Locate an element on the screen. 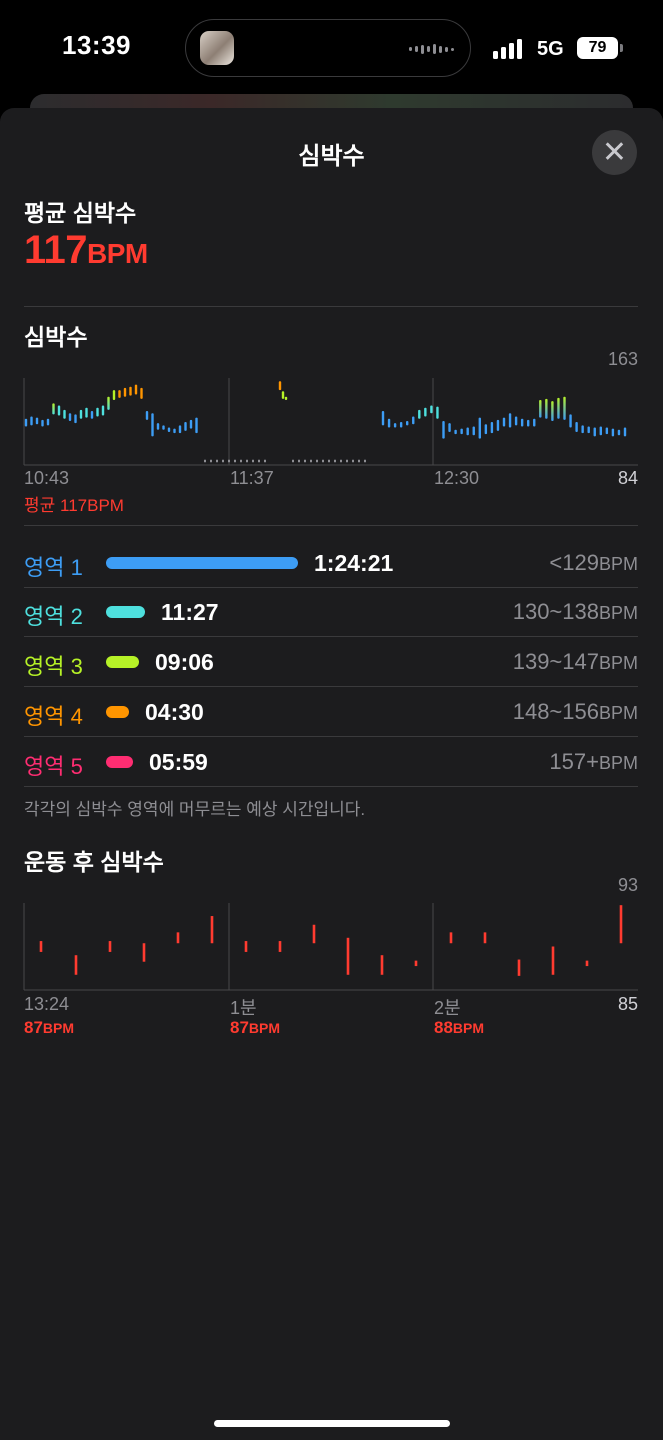 The width and height of the screenshot is (663, 1440). zone-5-range-unit: BPM is located at coordinates (618, 763).